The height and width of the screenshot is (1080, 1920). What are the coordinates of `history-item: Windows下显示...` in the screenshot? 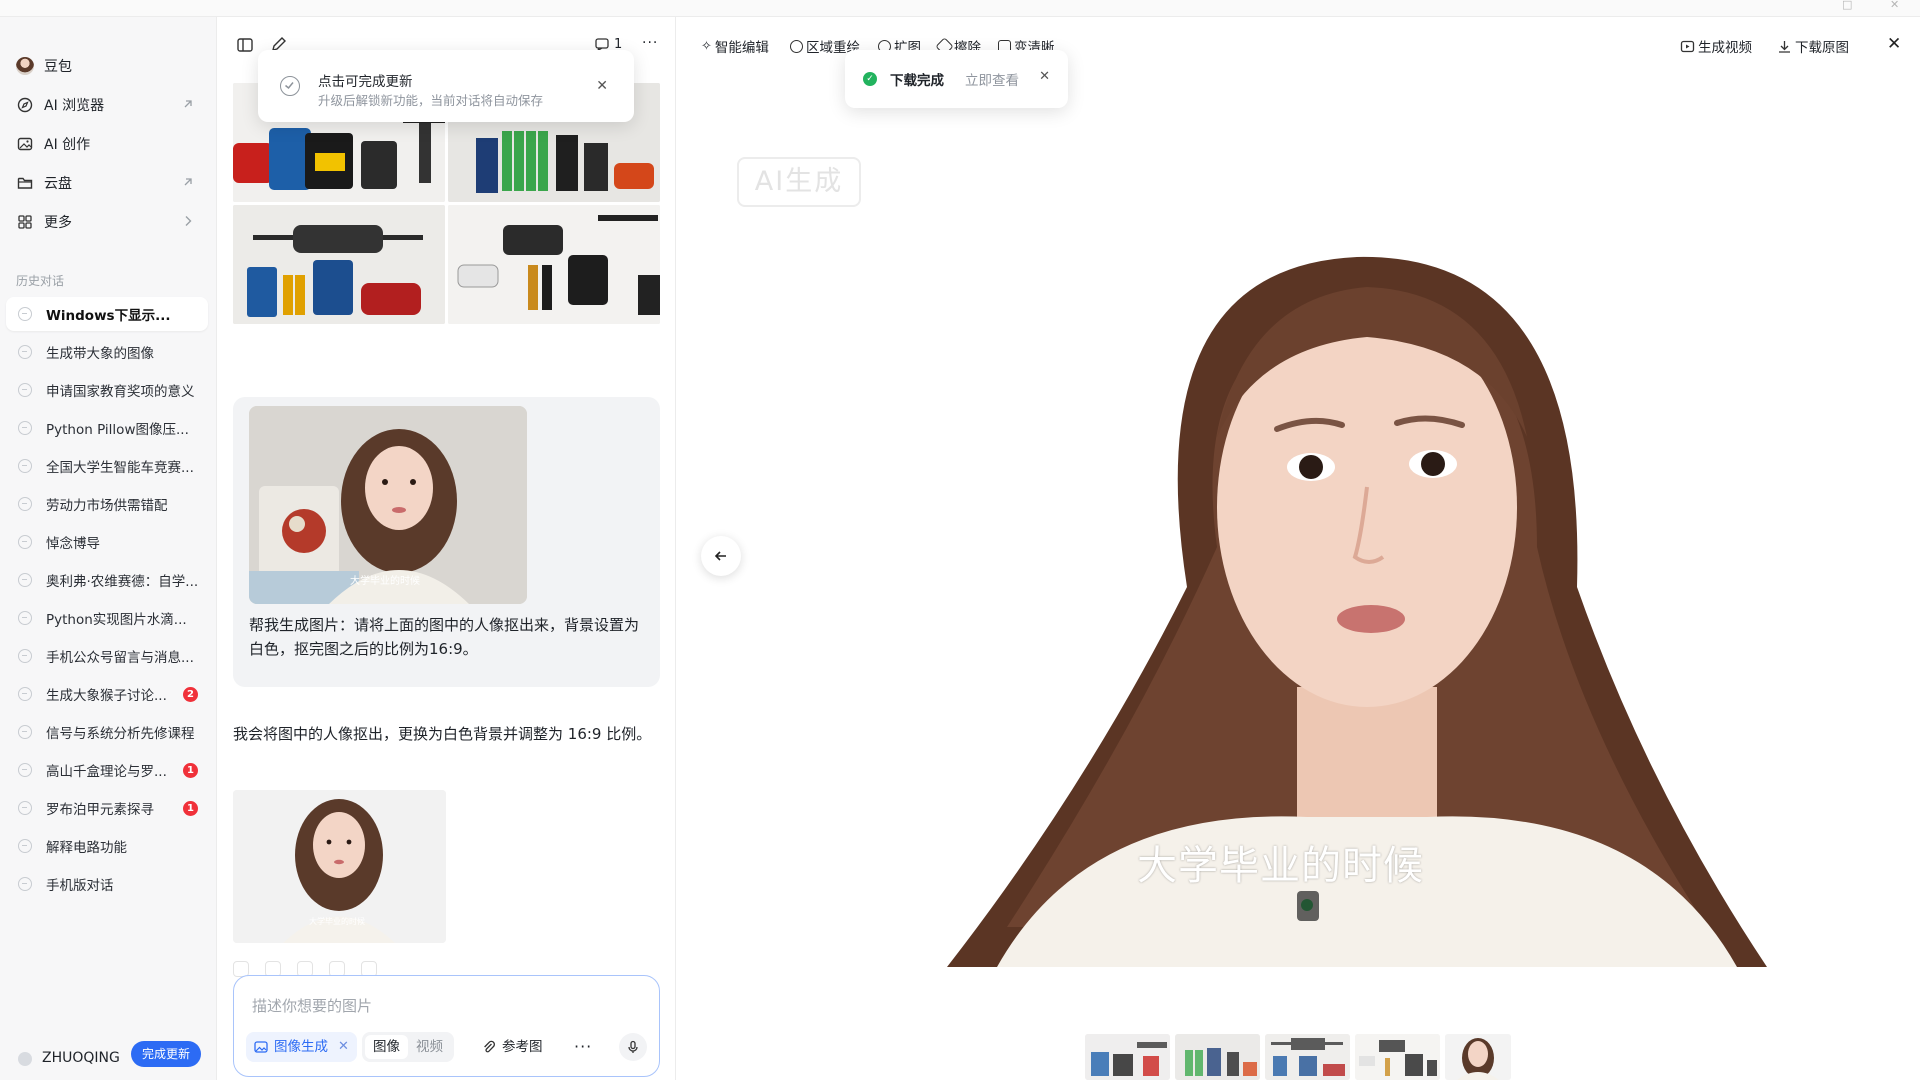 It's located at (107, 314).